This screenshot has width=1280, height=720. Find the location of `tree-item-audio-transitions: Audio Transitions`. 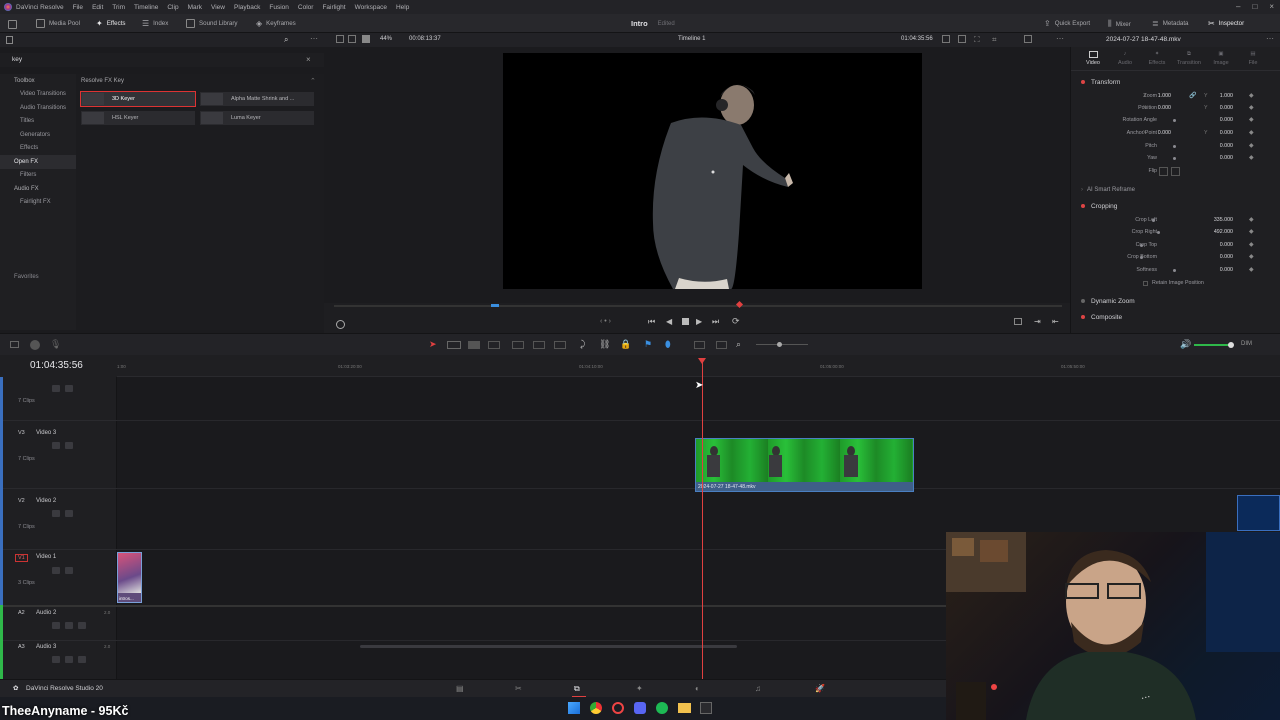

tree-item-audio-transitions: Audio Transitions is located at coordinates (38, 108).